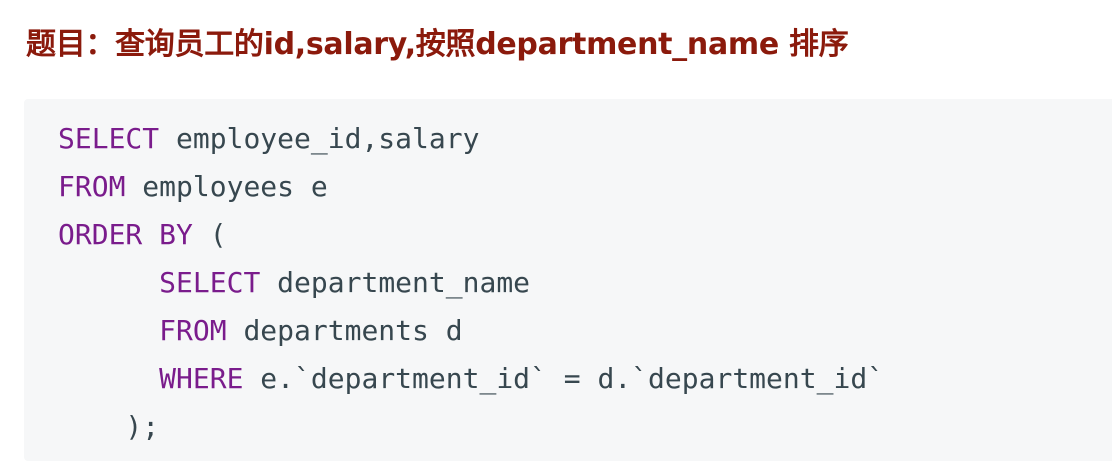 Image resolution: width=1112 pixels, height=474 pixels. What do you see at coordinates (109, 426) in the screenshot?
I see `sql-text: );` at bounding box center [109, 426].